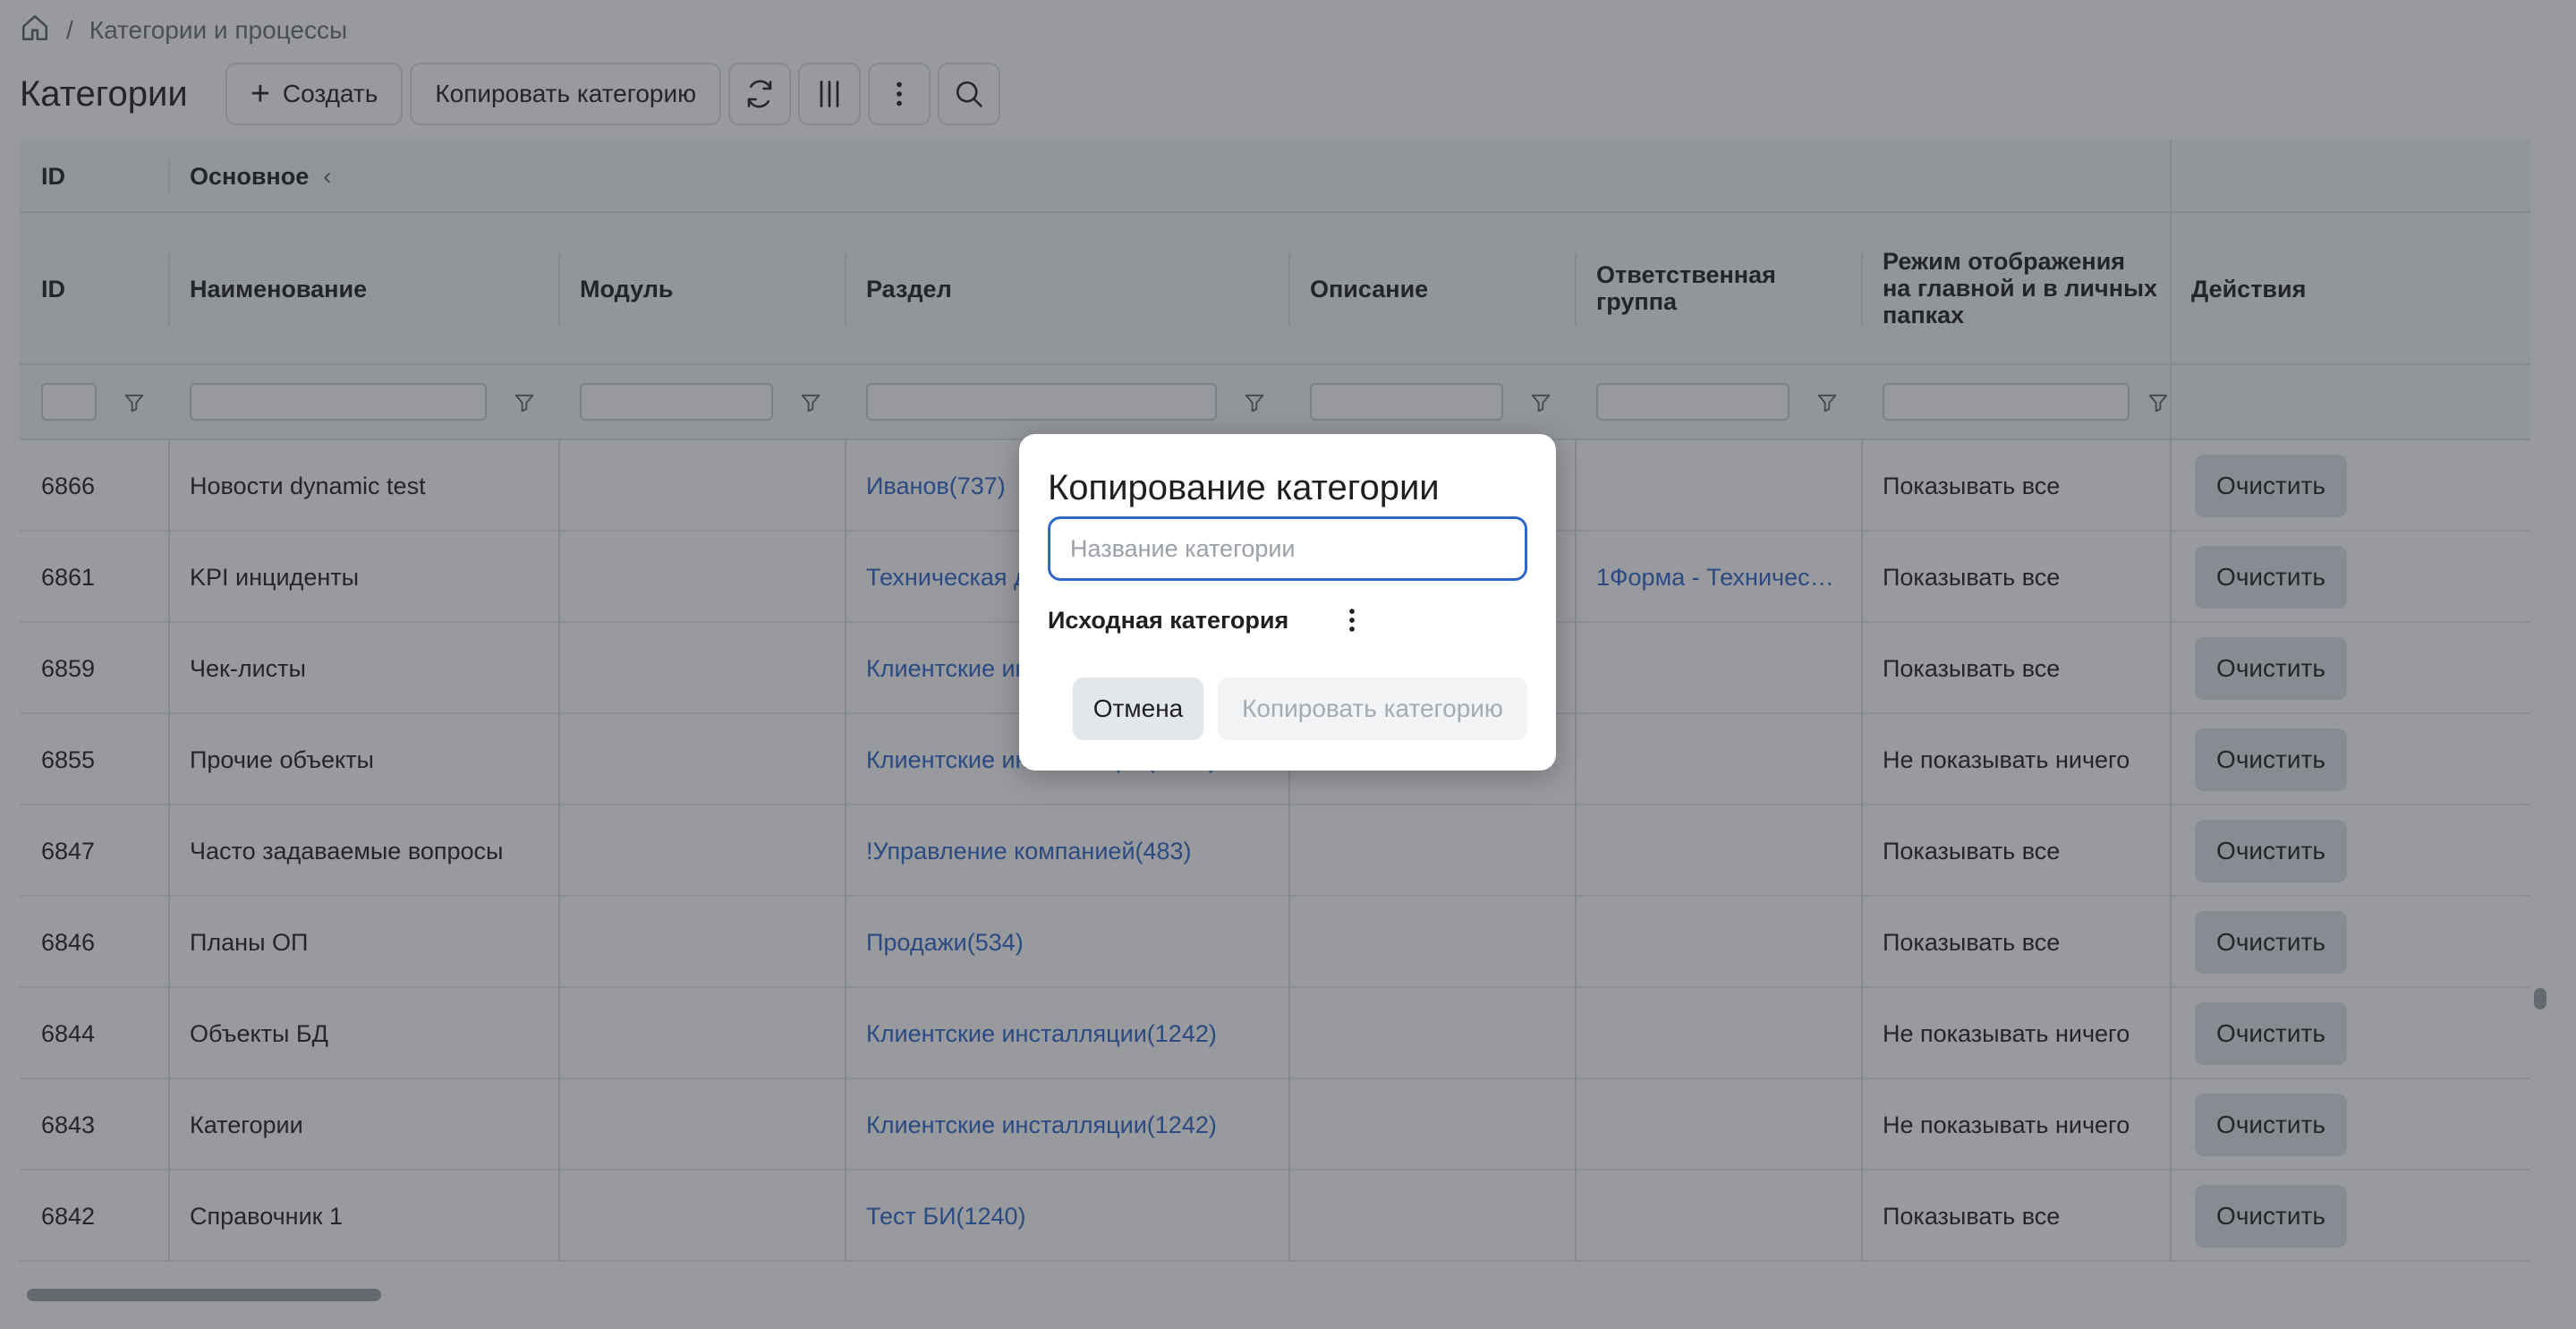  Describe the element at coordinates (1168, 620) in the screenshot. I see `source-category-label: Исходная категория` at that location.